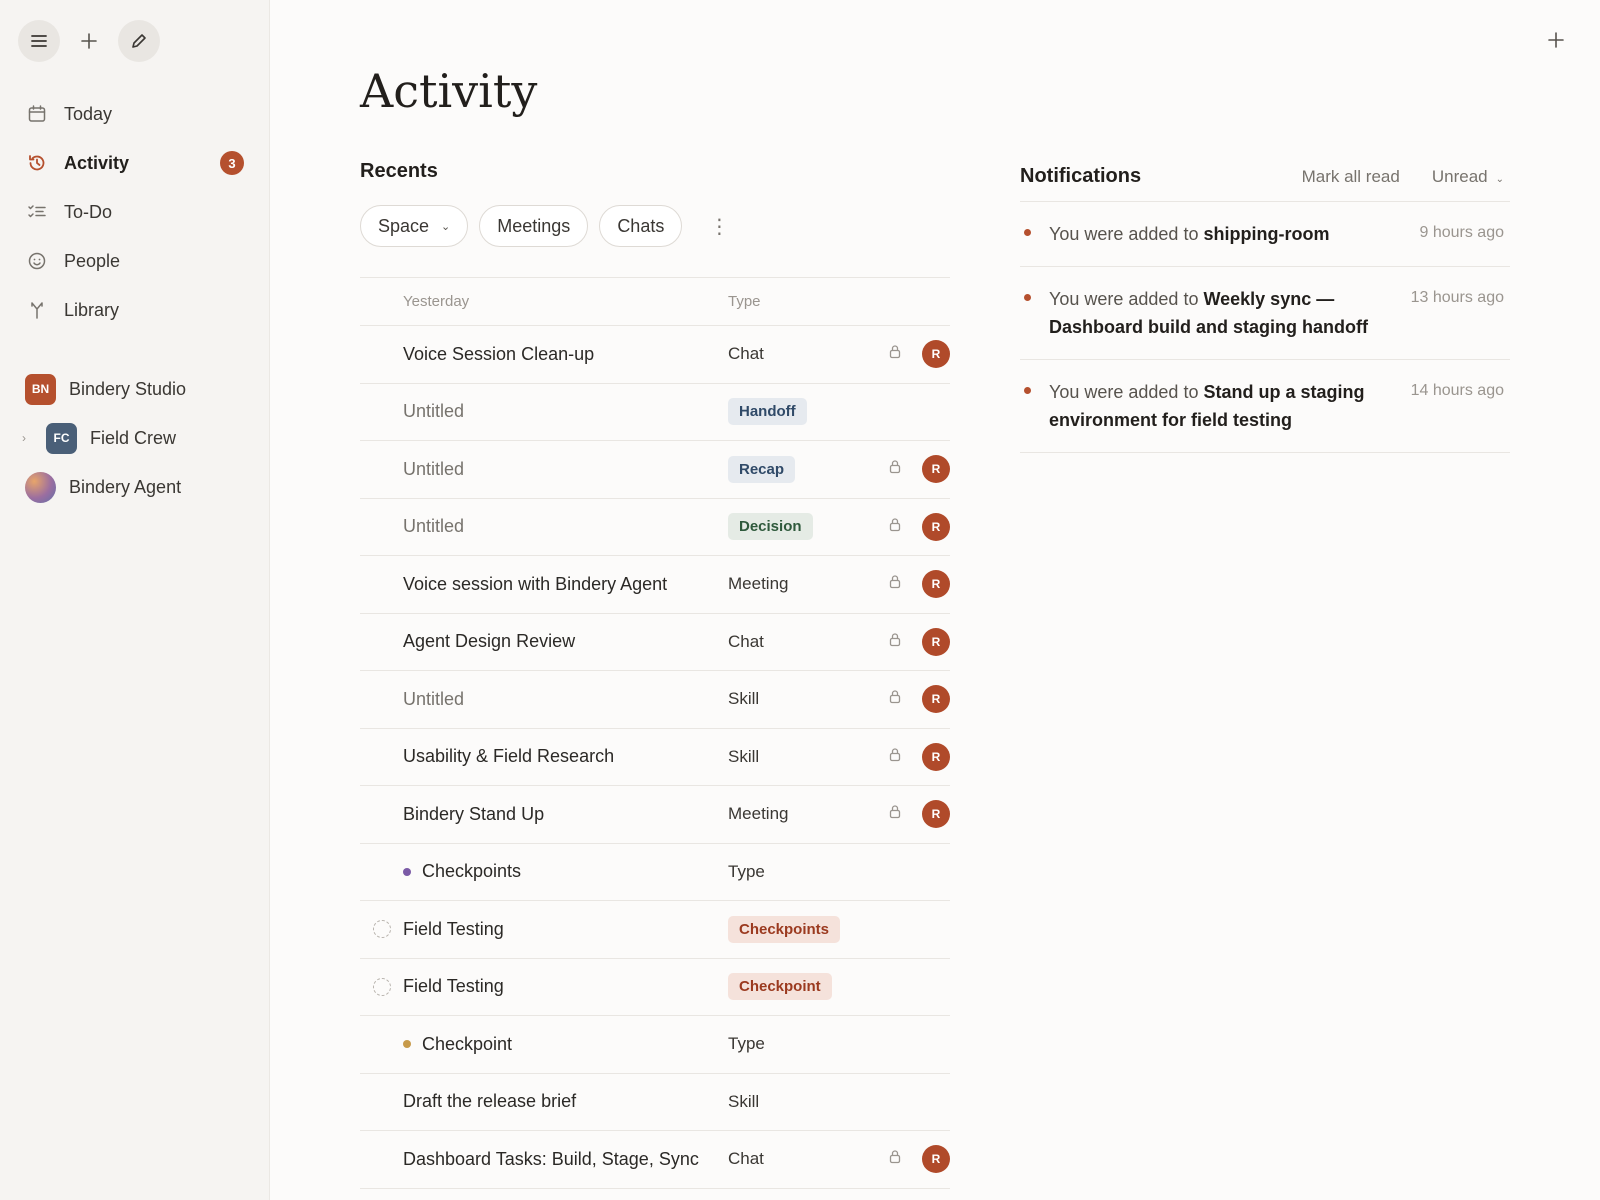  I want to click on table-row: Voice session with Bindery Agent Meeting R, so click(655, 585).